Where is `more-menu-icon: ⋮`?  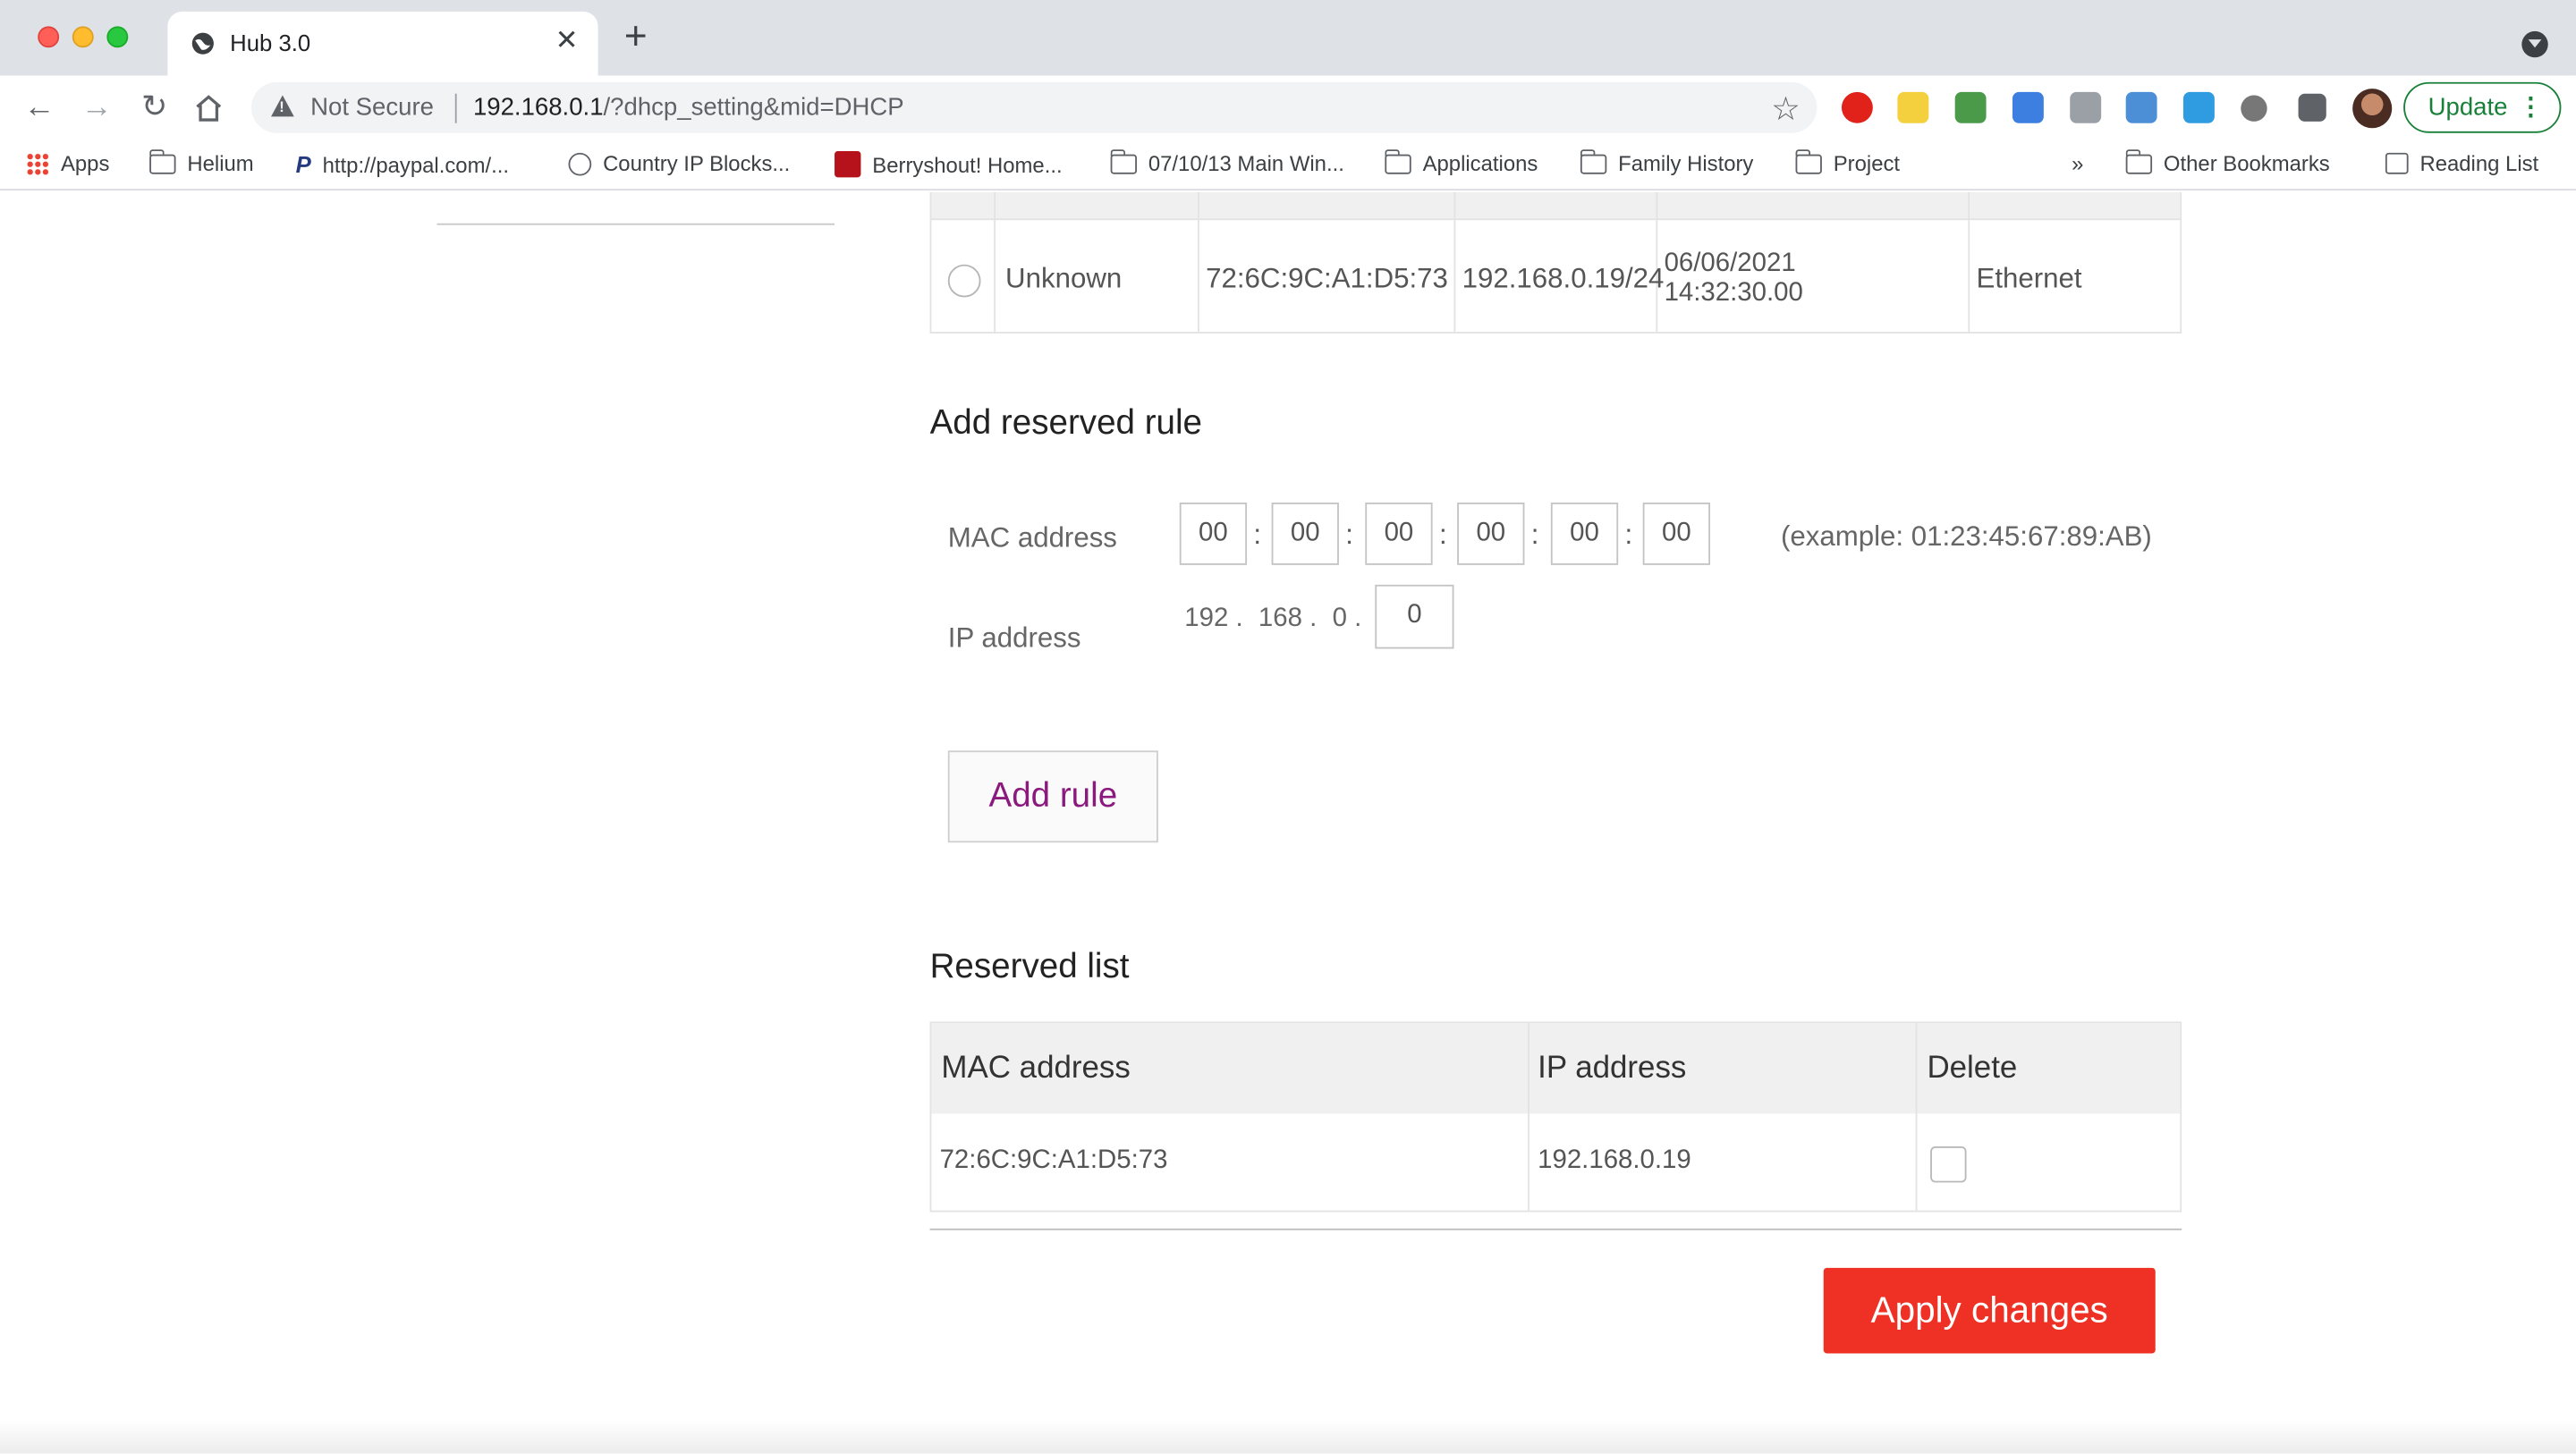 more-menu-icon: ⋮ is located at coordinates (2531, 107).